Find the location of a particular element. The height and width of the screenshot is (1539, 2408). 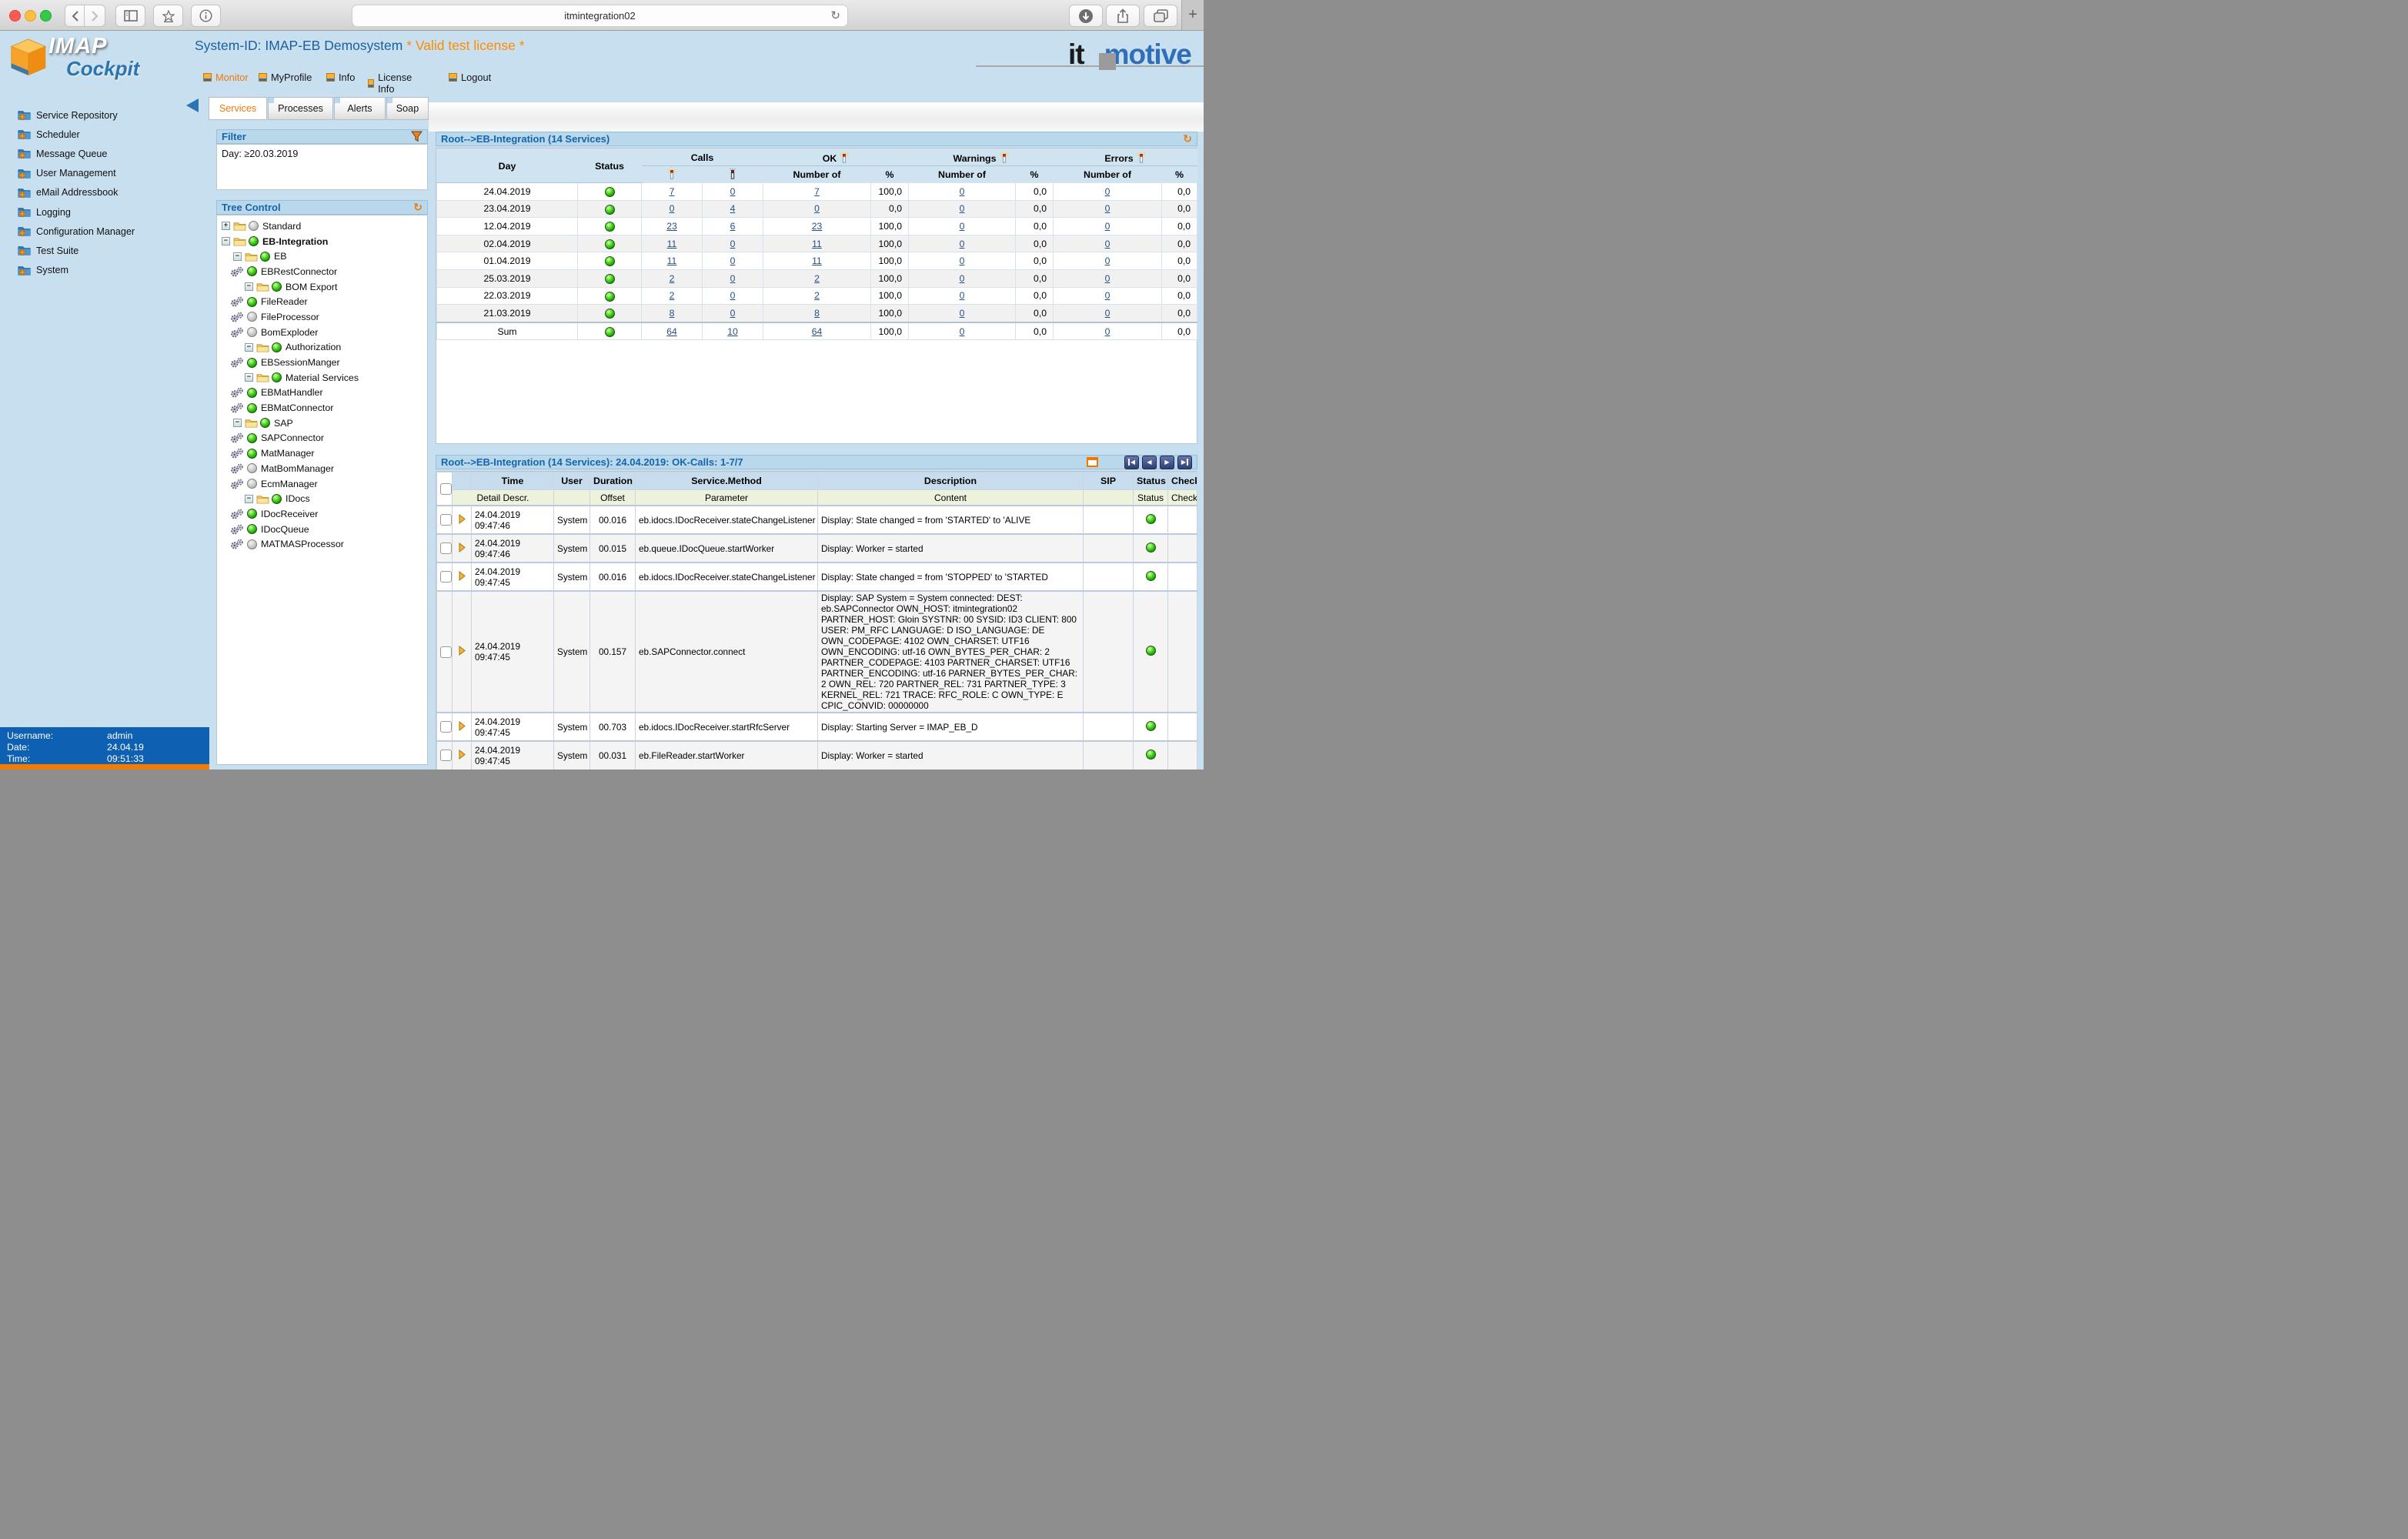

services-refresh-icon is located at coordinates (1187, 138).